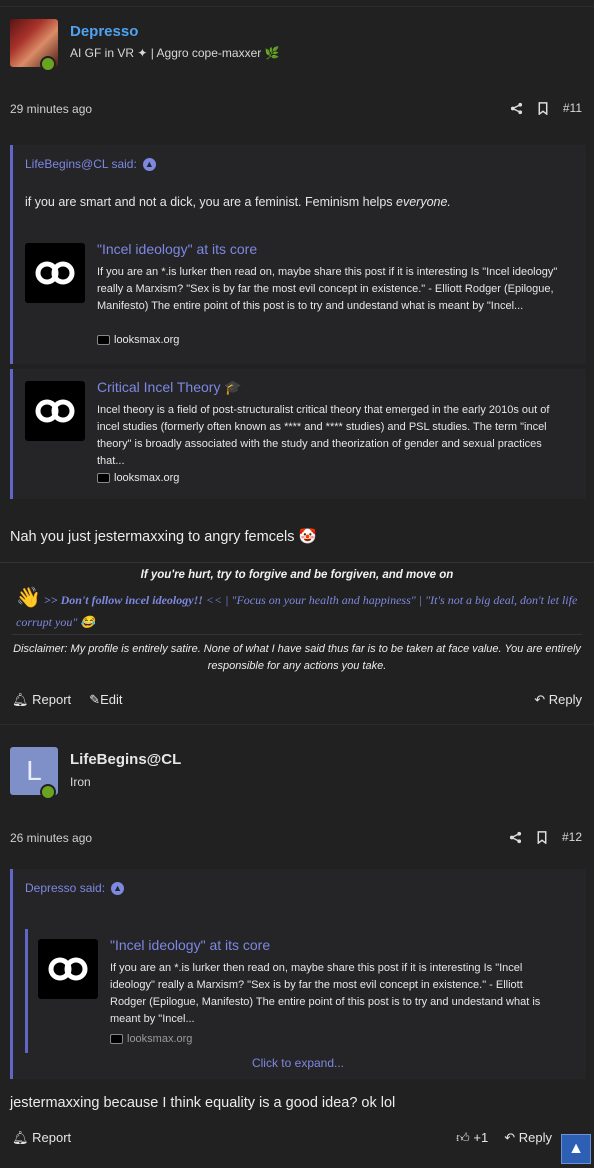 The image size is (594, 1168). I want to click on post-footer: 🔔︎ Report ✎Edit, so click(67, 700).